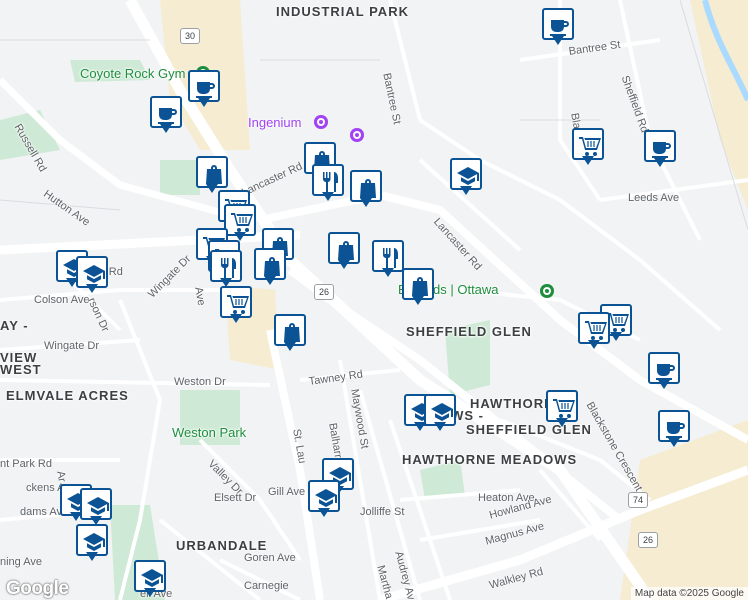 The image size is (748, 600). What do you see at coordinates (689, 593) in the screenshot?
I see `map-attribution: Map data ©2025 Google` at bounding box center [689, 593].